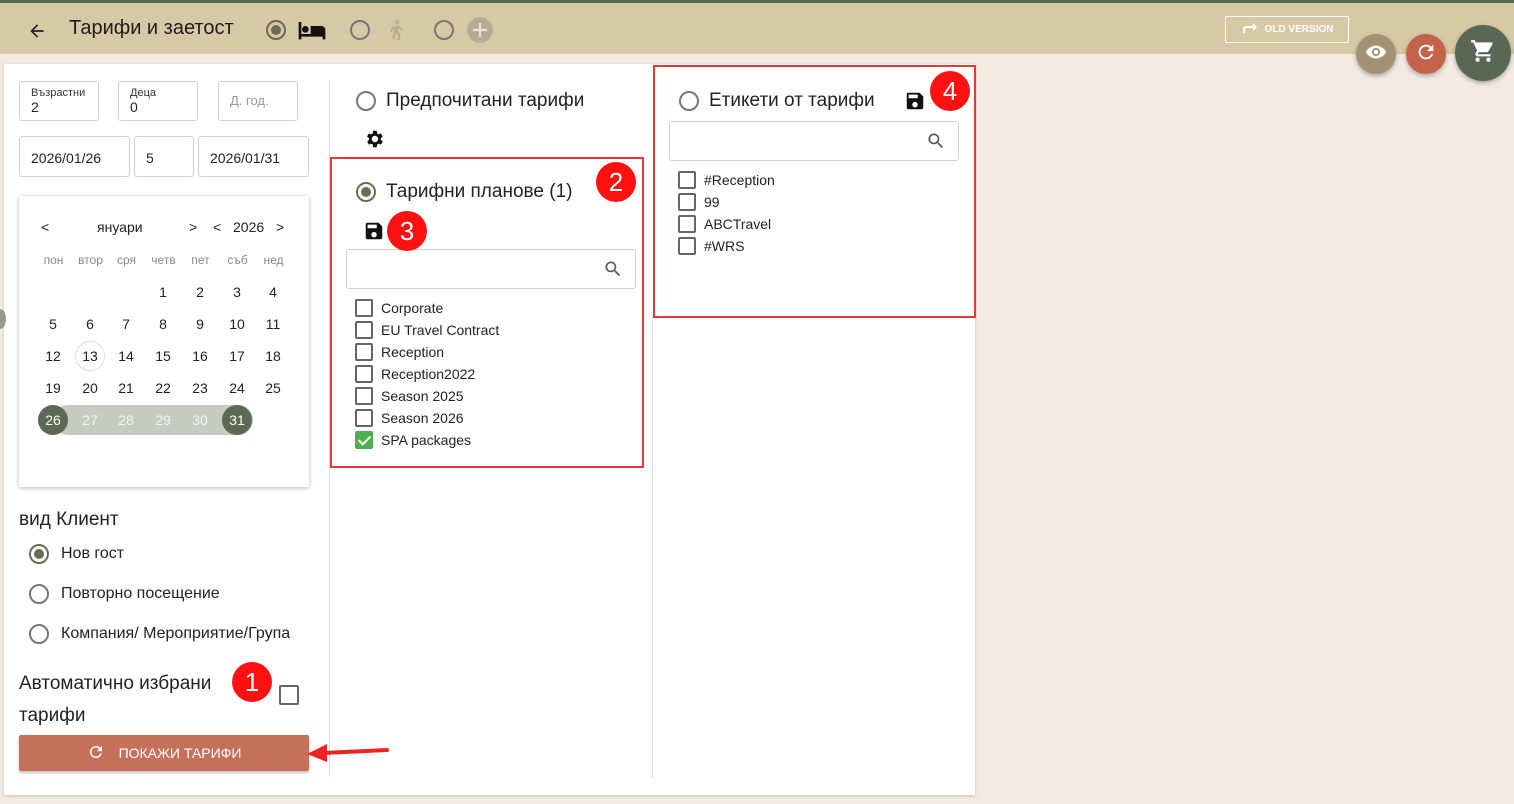 The width and height of the screenshot is (1514, 804). Describe the element at coordinates (366, 192) in the screenshot. I see `rate-plans-radio` at that location.